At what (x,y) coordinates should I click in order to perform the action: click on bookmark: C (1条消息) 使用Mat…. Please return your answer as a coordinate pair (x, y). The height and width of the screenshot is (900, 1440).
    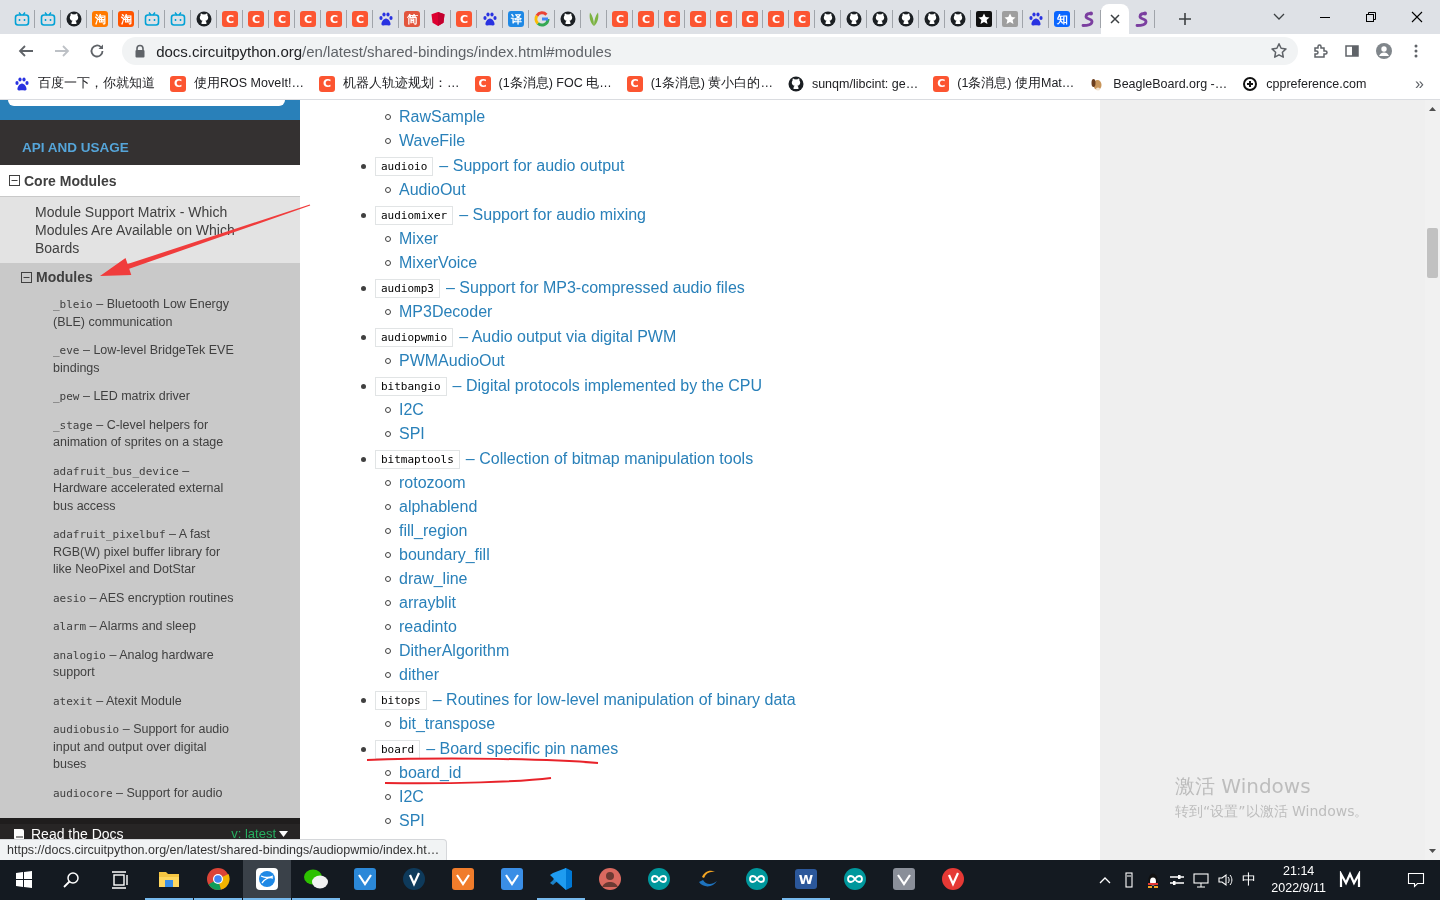
    Looking at the image, I should click on (1004, 83).